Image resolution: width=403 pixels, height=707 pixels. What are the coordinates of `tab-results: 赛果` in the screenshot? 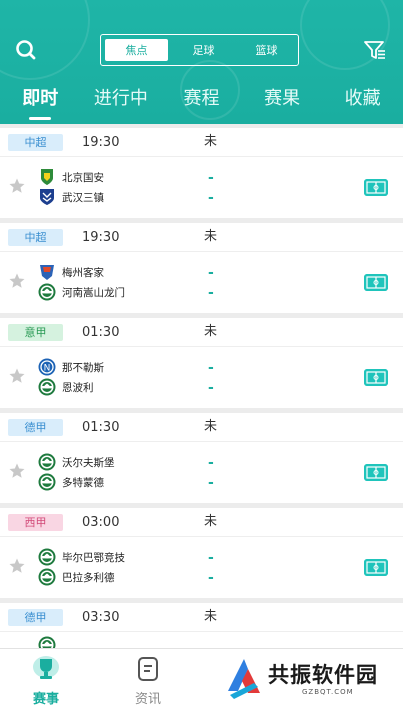 It's located at (282, 102).